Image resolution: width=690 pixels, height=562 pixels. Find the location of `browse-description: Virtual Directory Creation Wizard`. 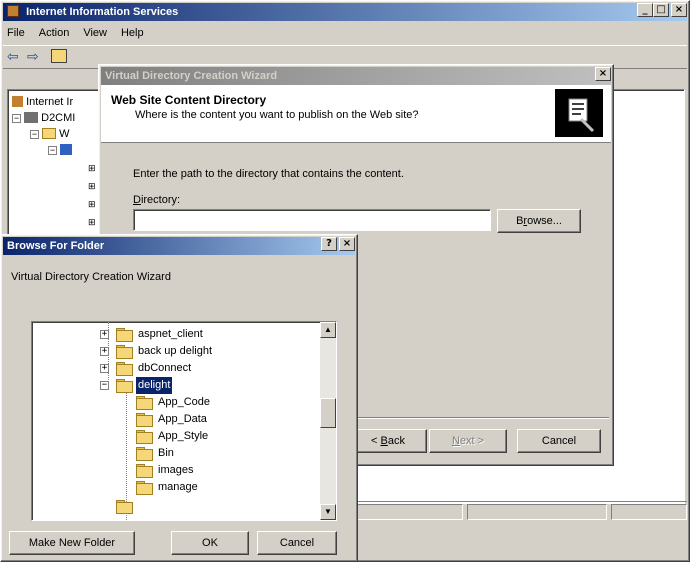

browse-description: Virtual Directory Creation Wizard is located at coordinates (91, 277).